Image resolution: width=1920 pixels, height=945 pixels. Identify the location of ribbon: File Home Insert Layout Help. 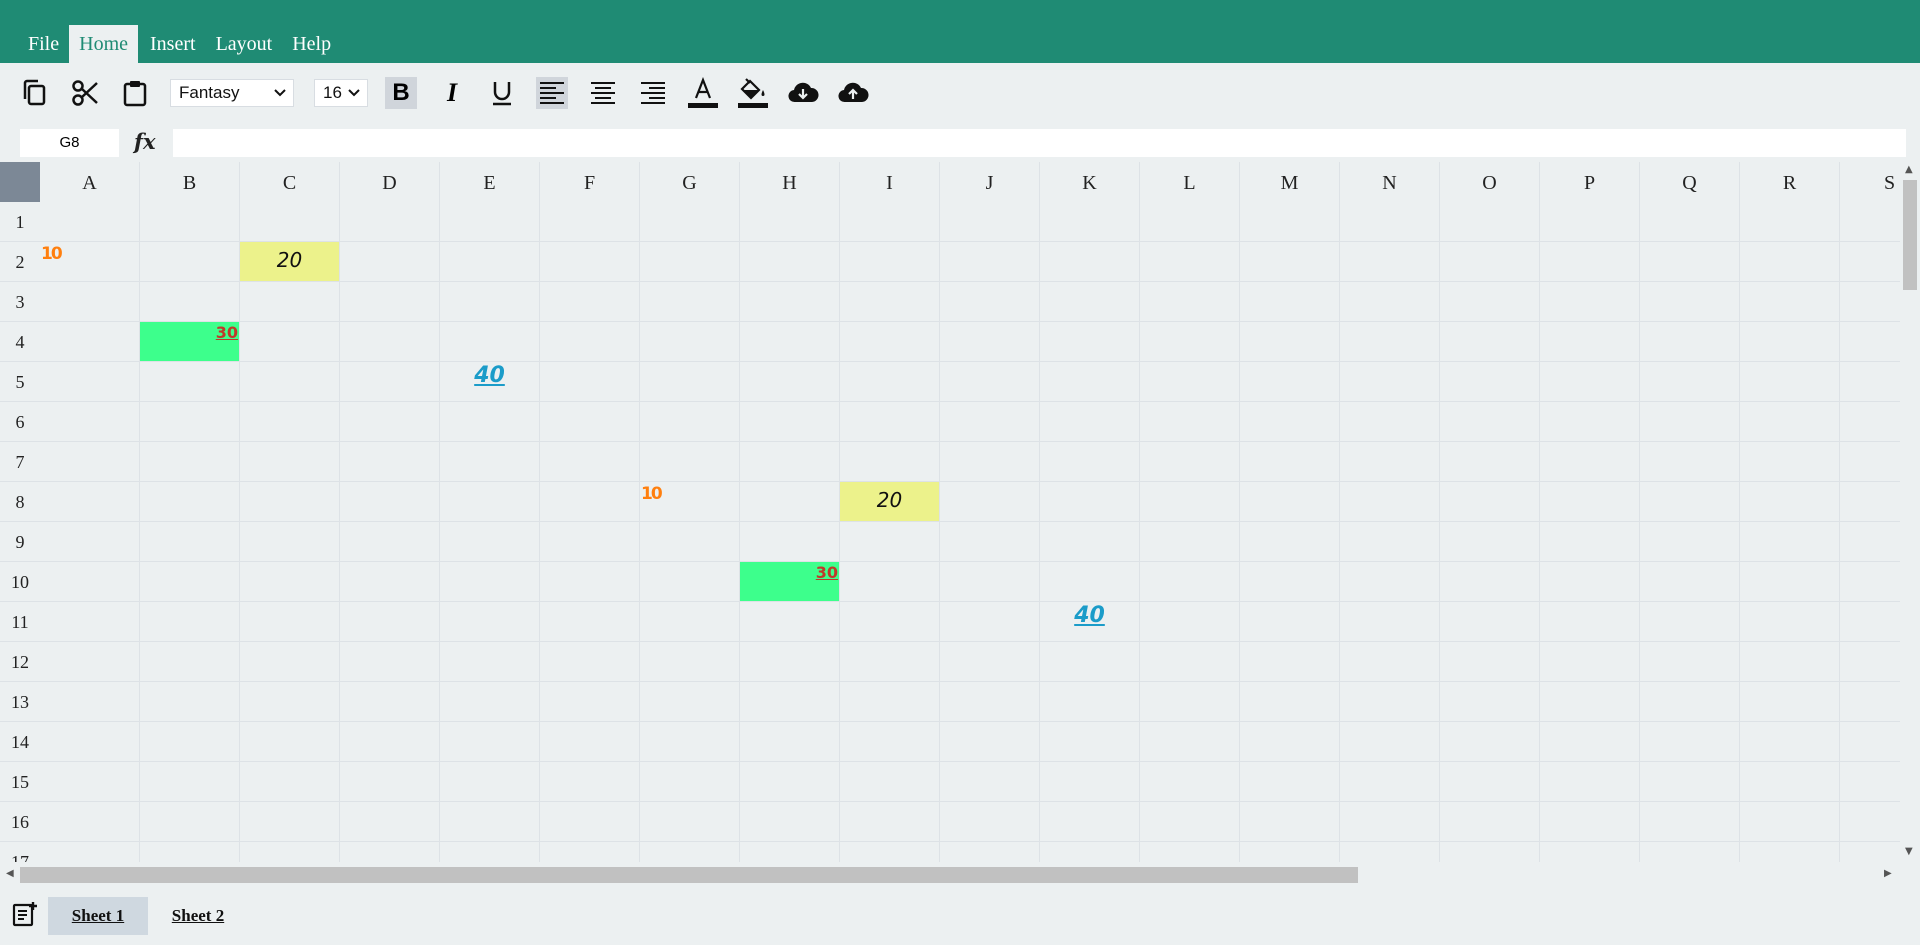
(960, 31).